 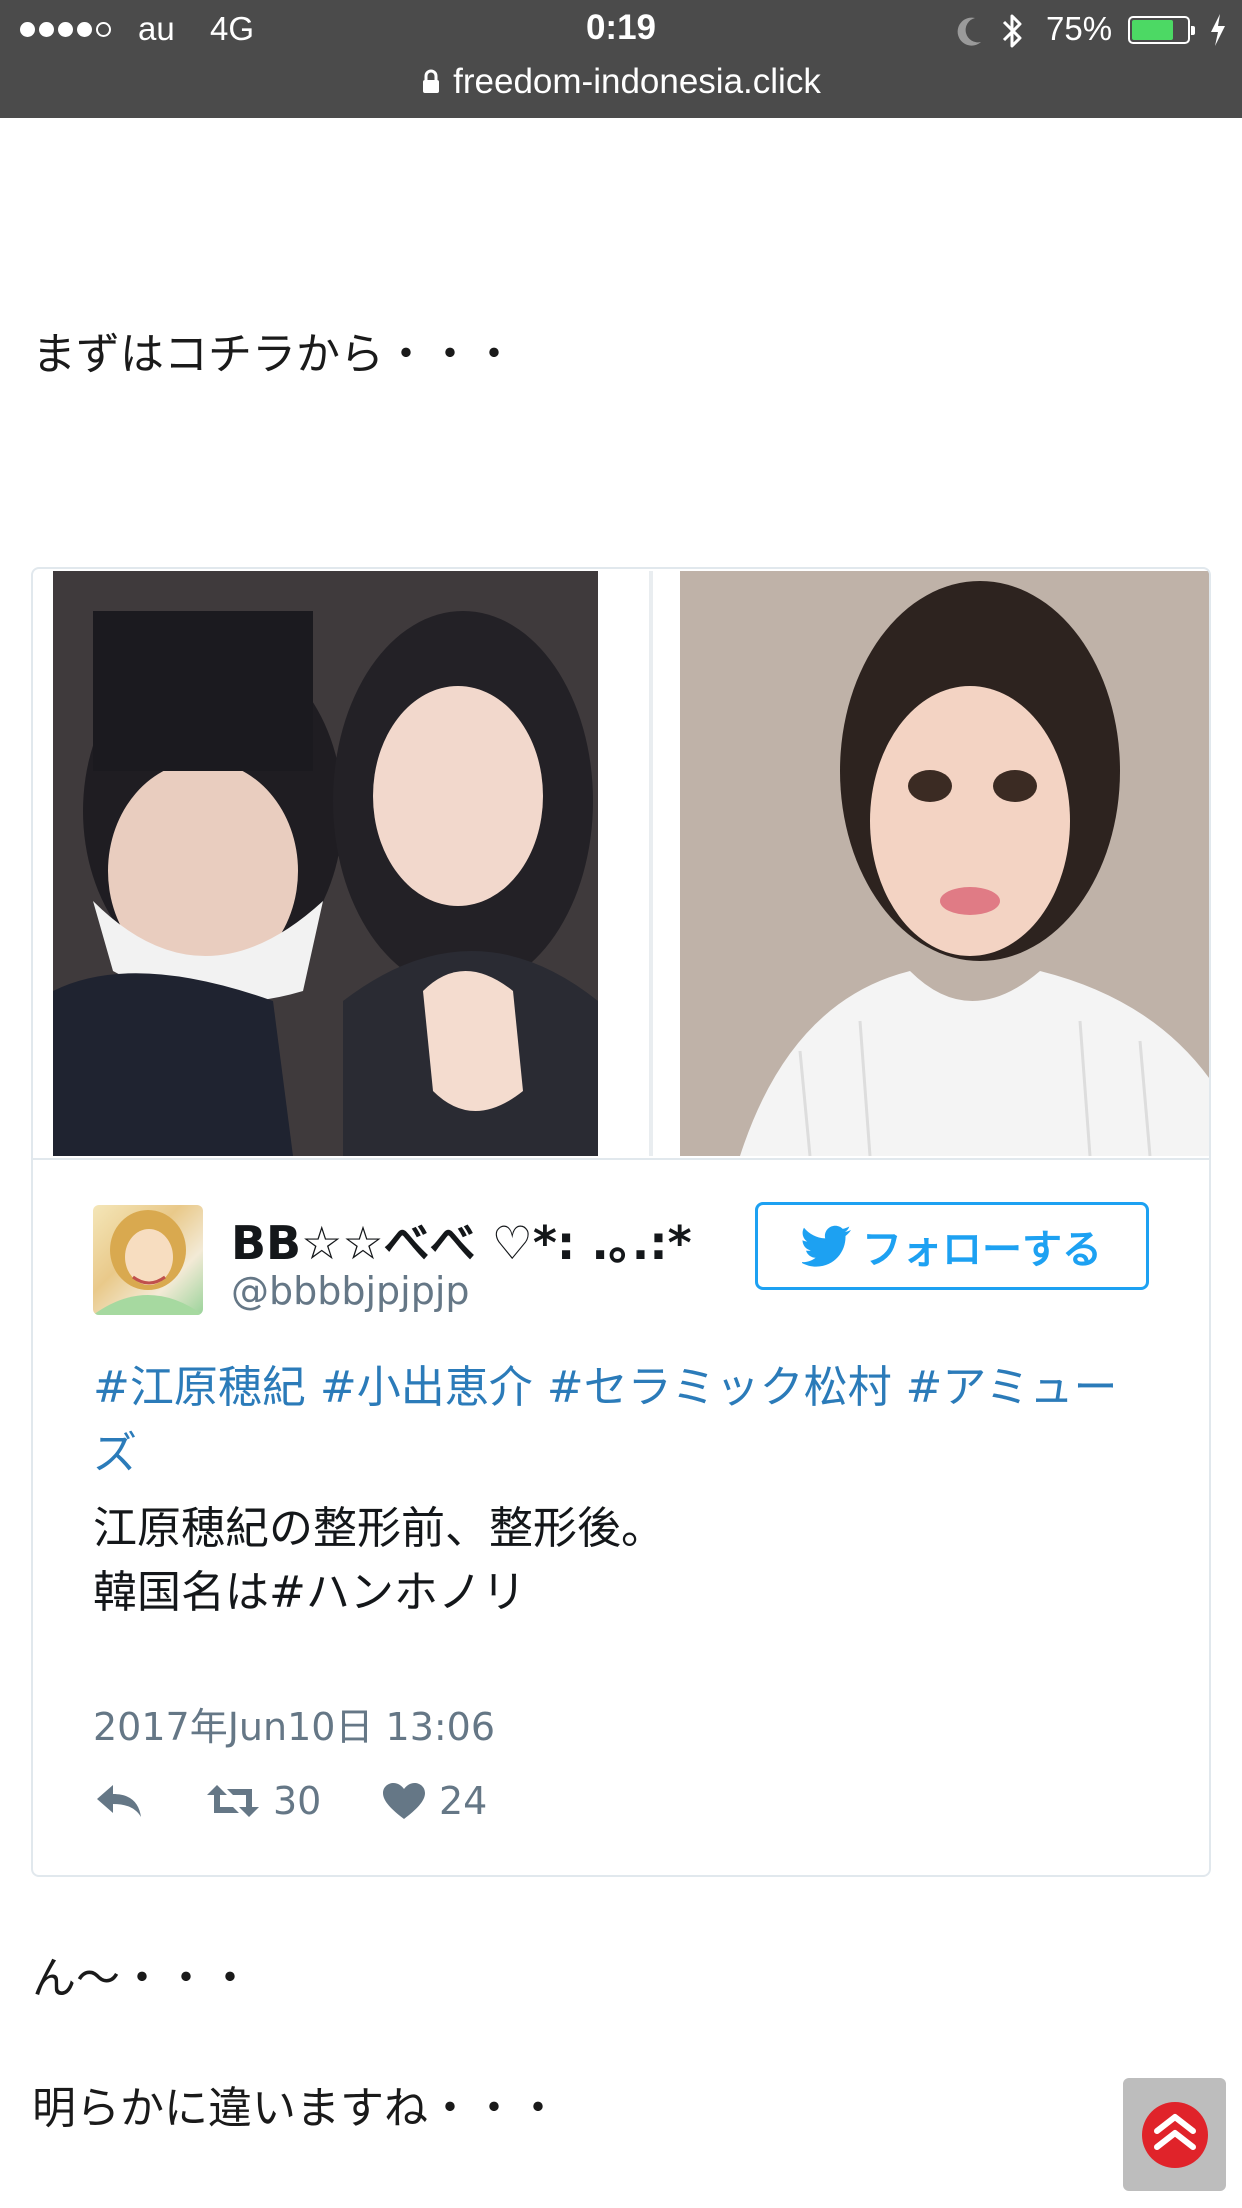 I want to click on lock-icon, so click(x=431, y=81).